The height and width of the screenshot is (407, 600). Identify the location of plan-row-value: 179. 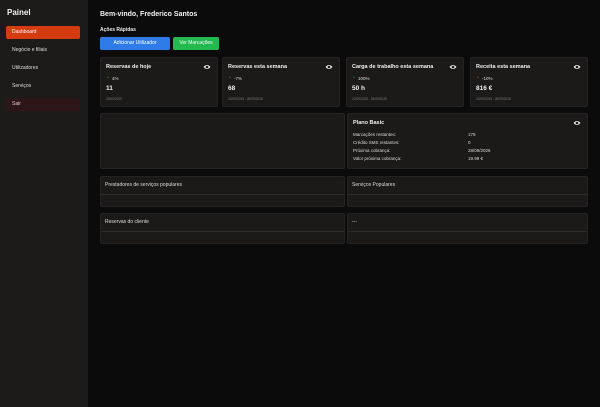
(472, 134).